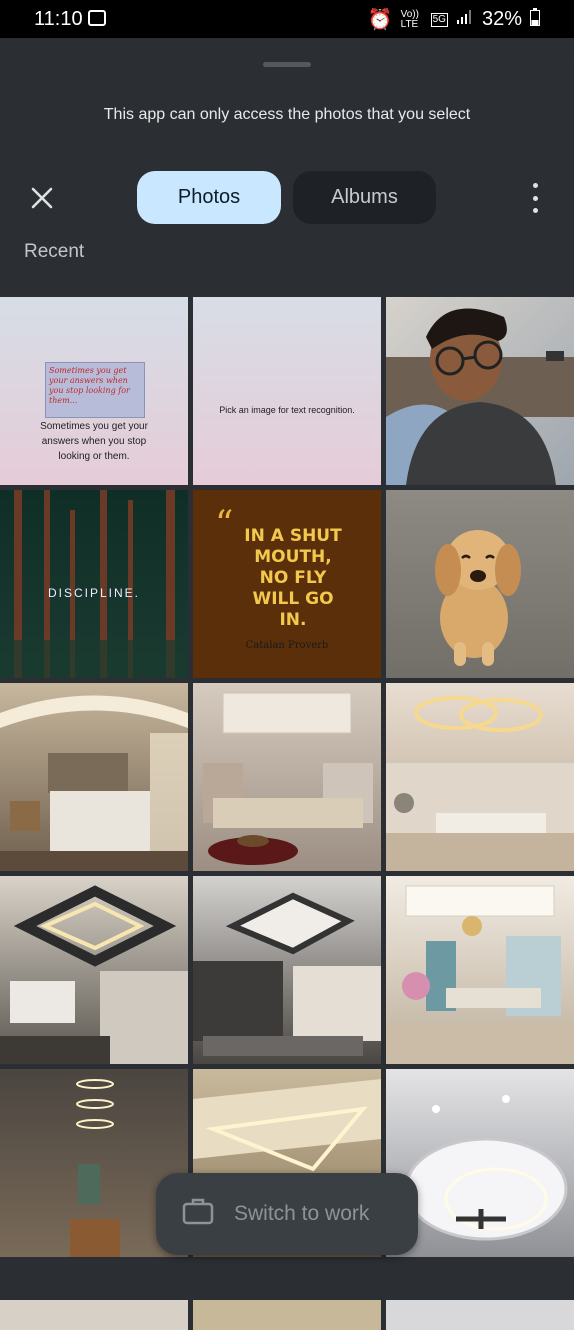  I want to click on briefcase-icon, so click(198, 1214).